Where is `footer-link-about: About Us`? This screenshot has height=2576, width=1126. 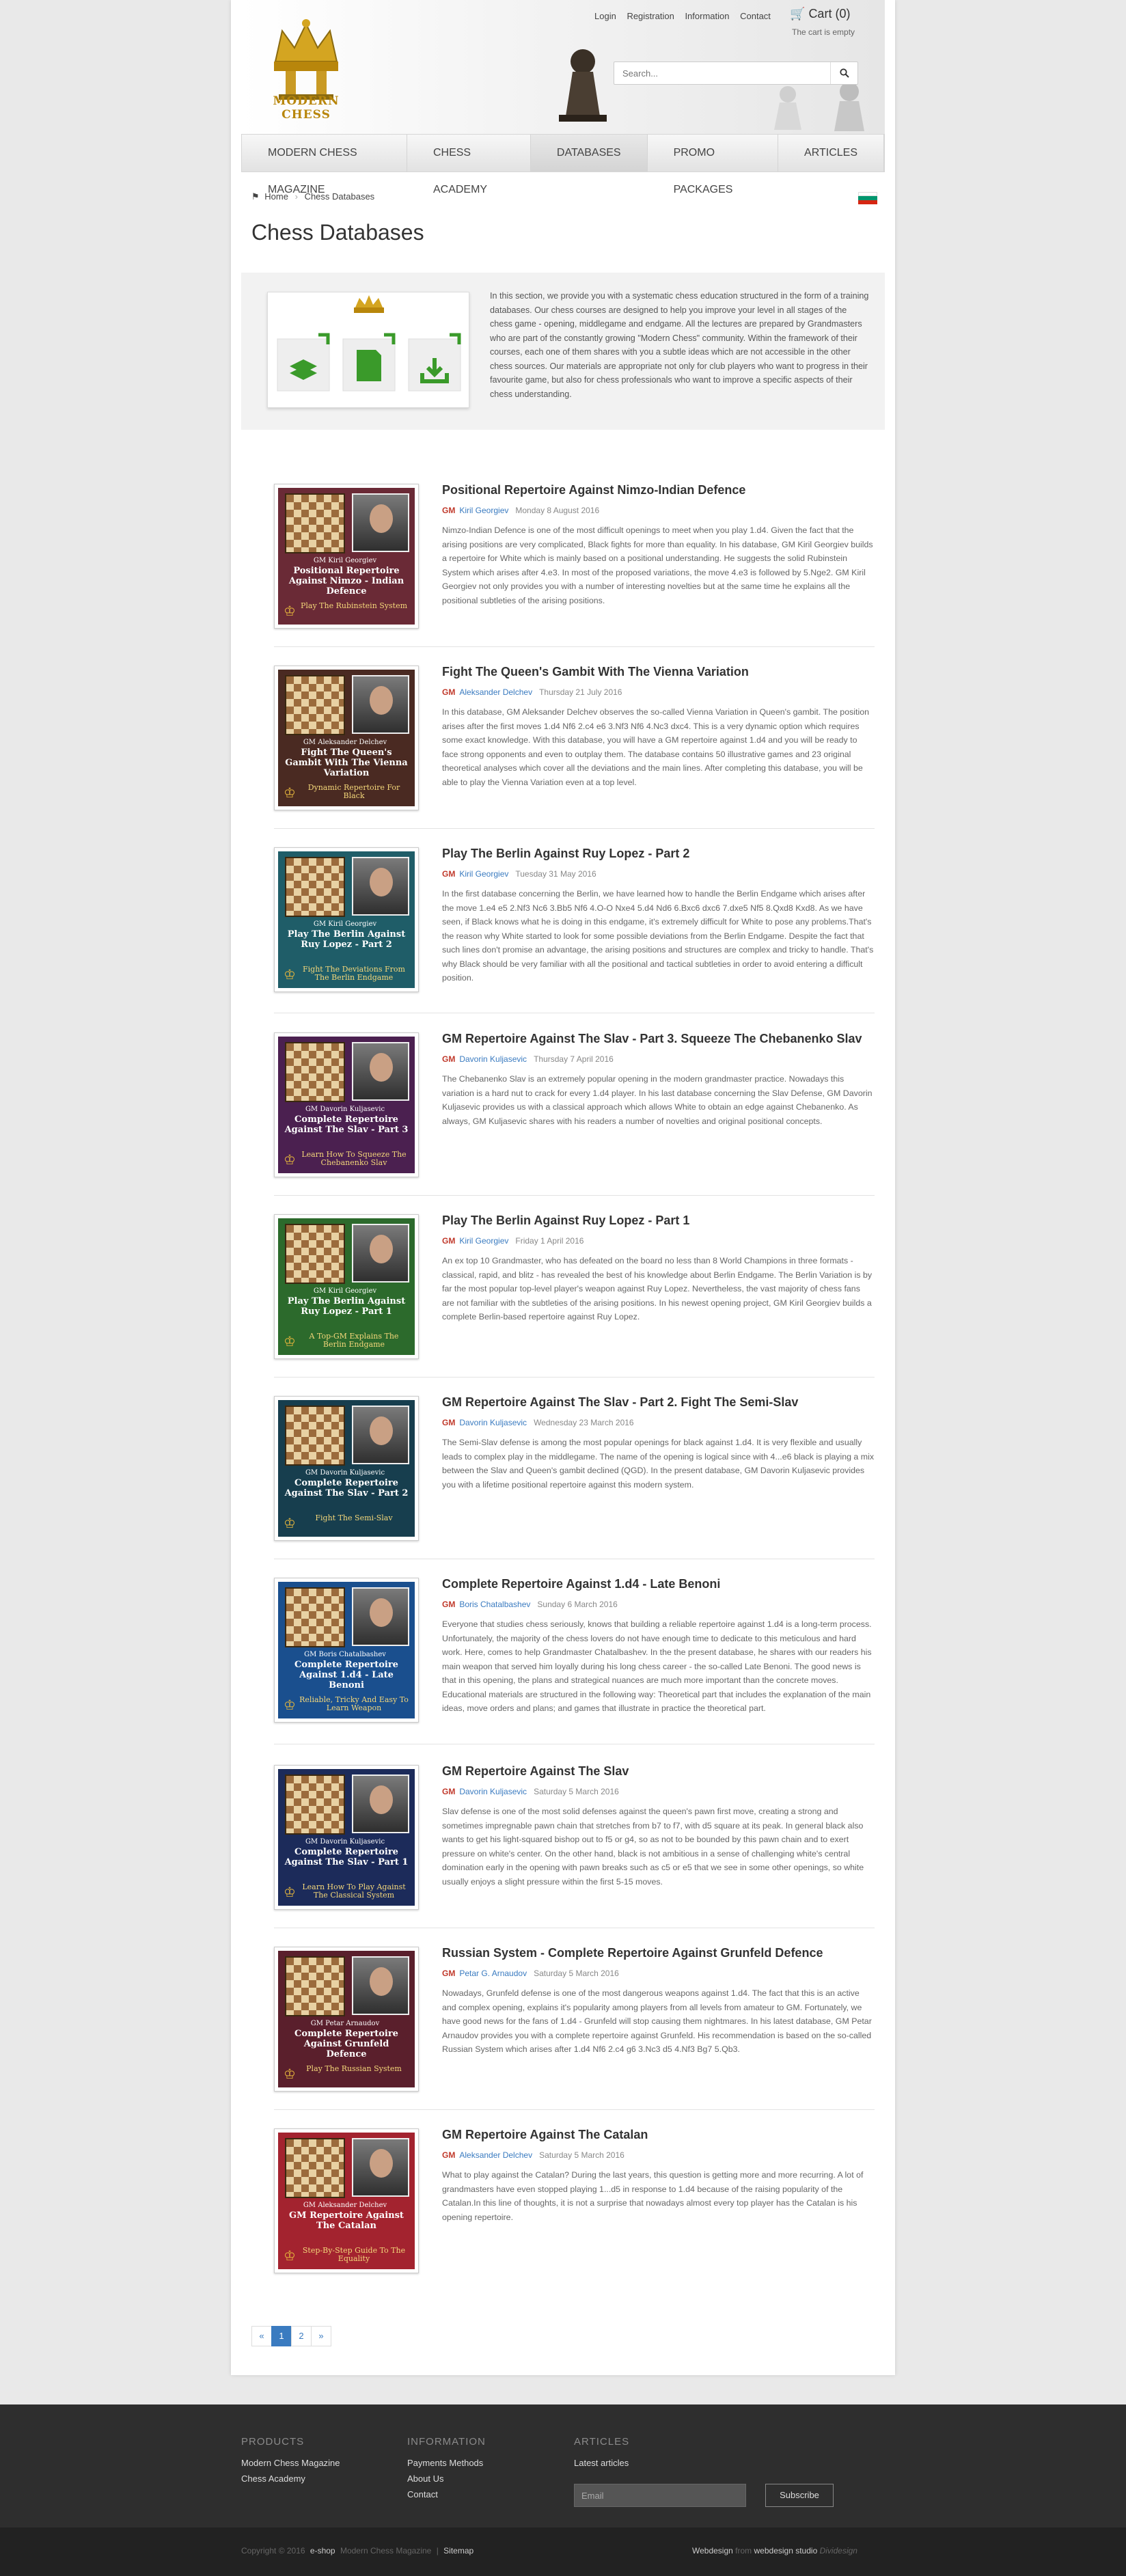
footer-link-about: About Us is located at coordinates (446, 2479).